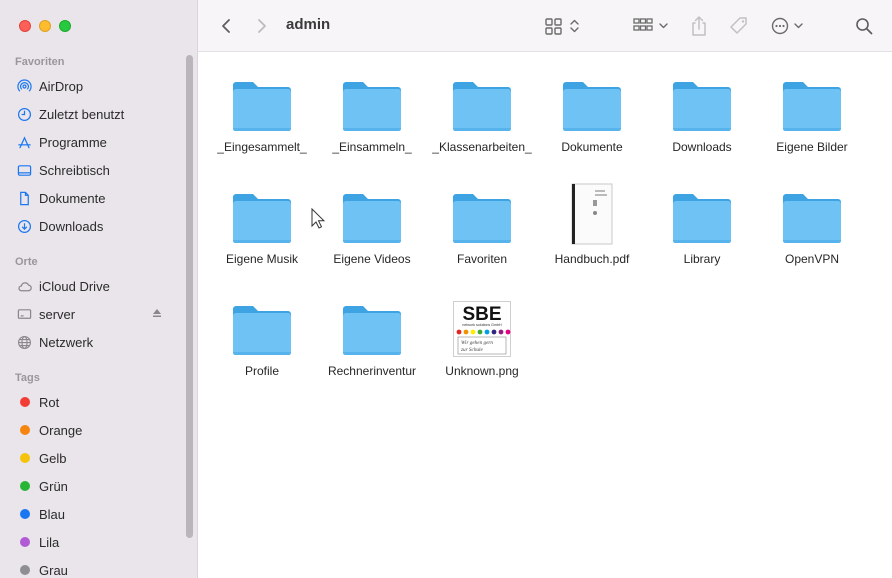  Describe the element at coordinates (157, 313) in the screenshot. I see `eject-icon` at that location.